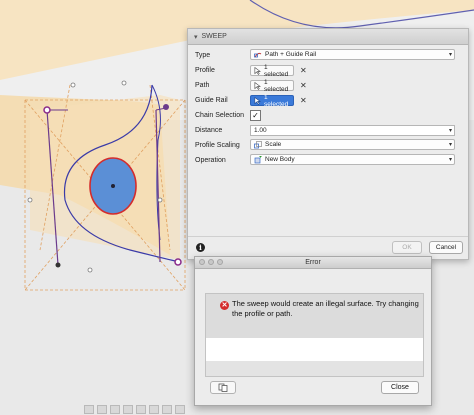  What do you see at coordinates (291, 54) in the screenshot?
I see `type-value: Path + Guide Rail` at bounding box center [291, 54].